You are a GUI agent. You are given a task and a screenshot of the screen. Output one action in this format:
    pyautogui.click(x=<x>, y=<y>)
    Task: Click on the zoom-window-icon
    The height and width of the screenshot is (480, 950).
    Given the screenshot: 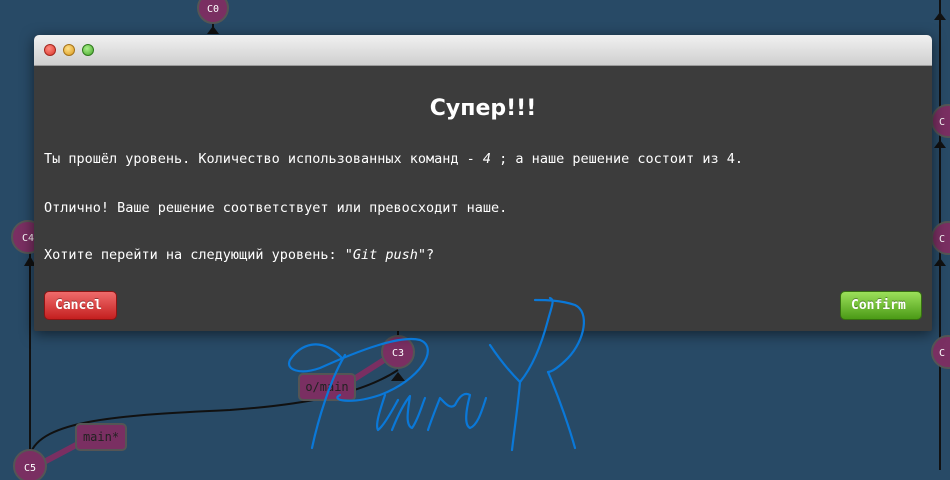 What is the action you would take?
    pyautogui.click(x=88, y=50)
    